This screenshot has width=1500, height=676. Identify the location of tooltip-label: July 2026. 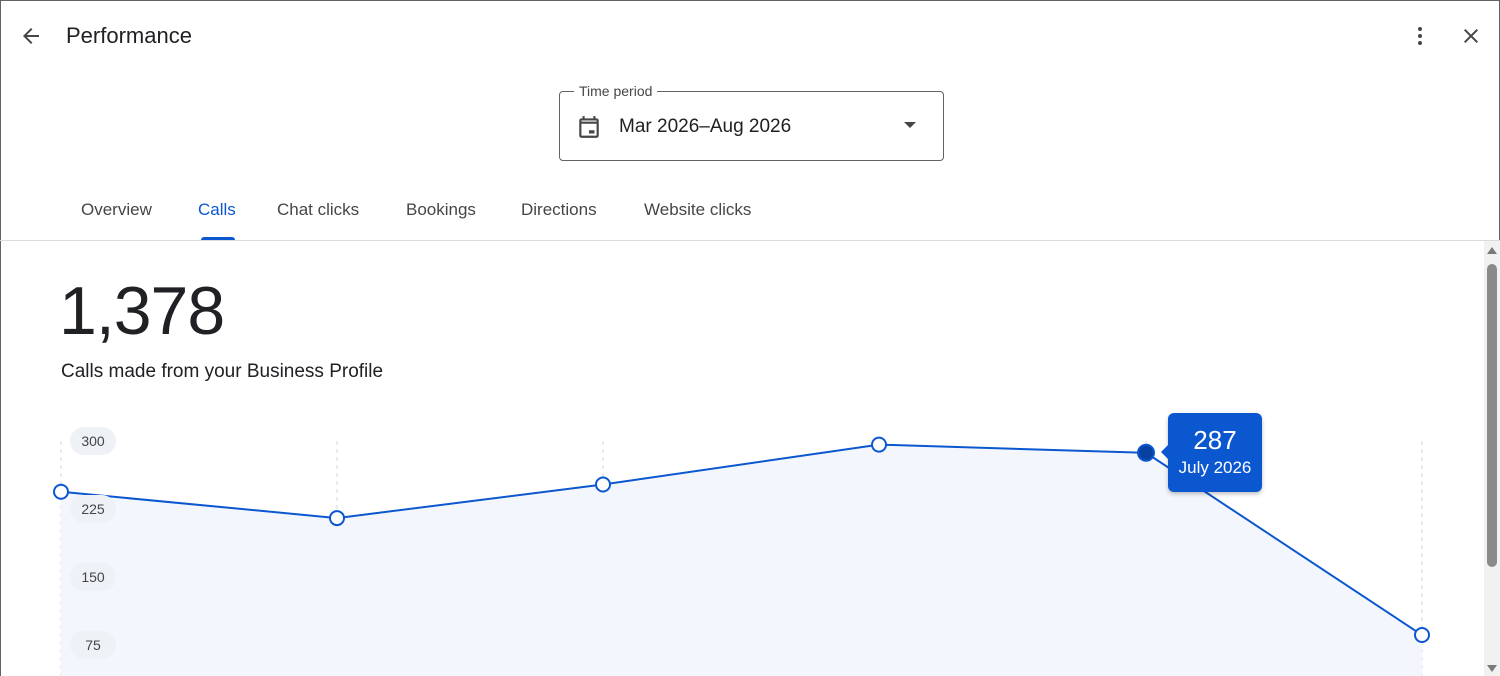
(1215, 467).